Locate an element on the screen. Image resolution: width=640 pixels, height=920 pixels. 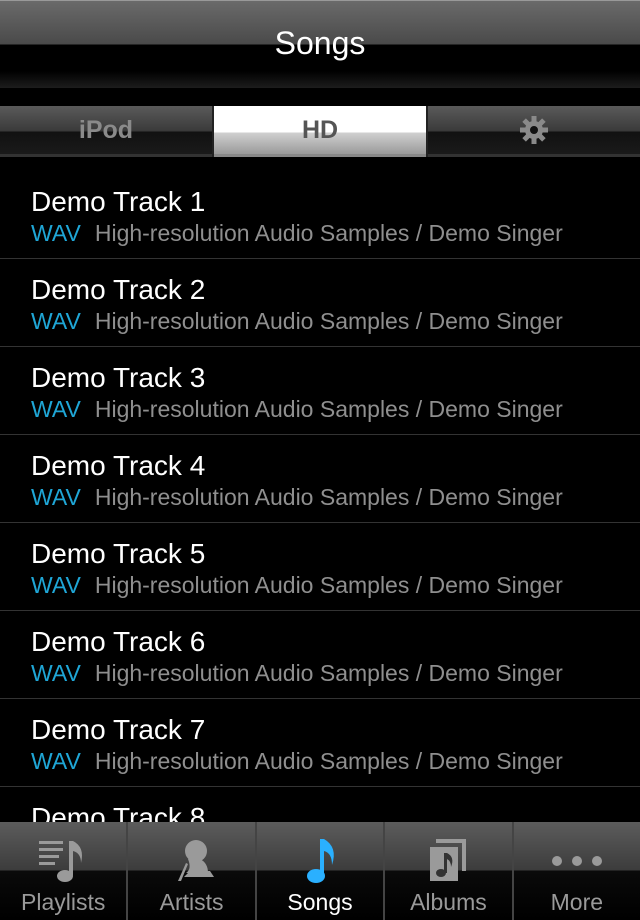
tab-label: Songs is located at coordinates (320, 902).